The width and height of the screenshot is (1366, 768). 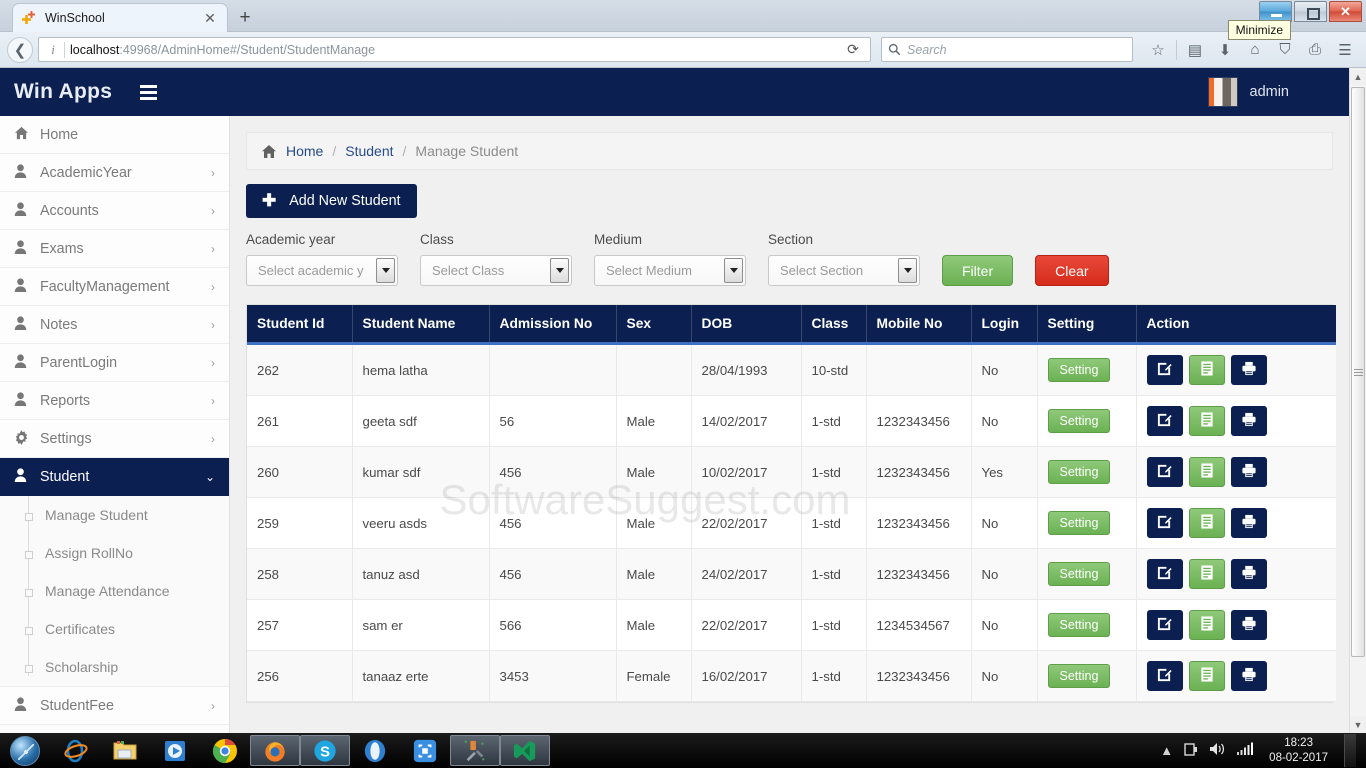 What do you see at coordinates (114, 667) in the screenshot?
I see `sidebar-subitem-scholarship: Scholarship` at bounding box center [114, 667].